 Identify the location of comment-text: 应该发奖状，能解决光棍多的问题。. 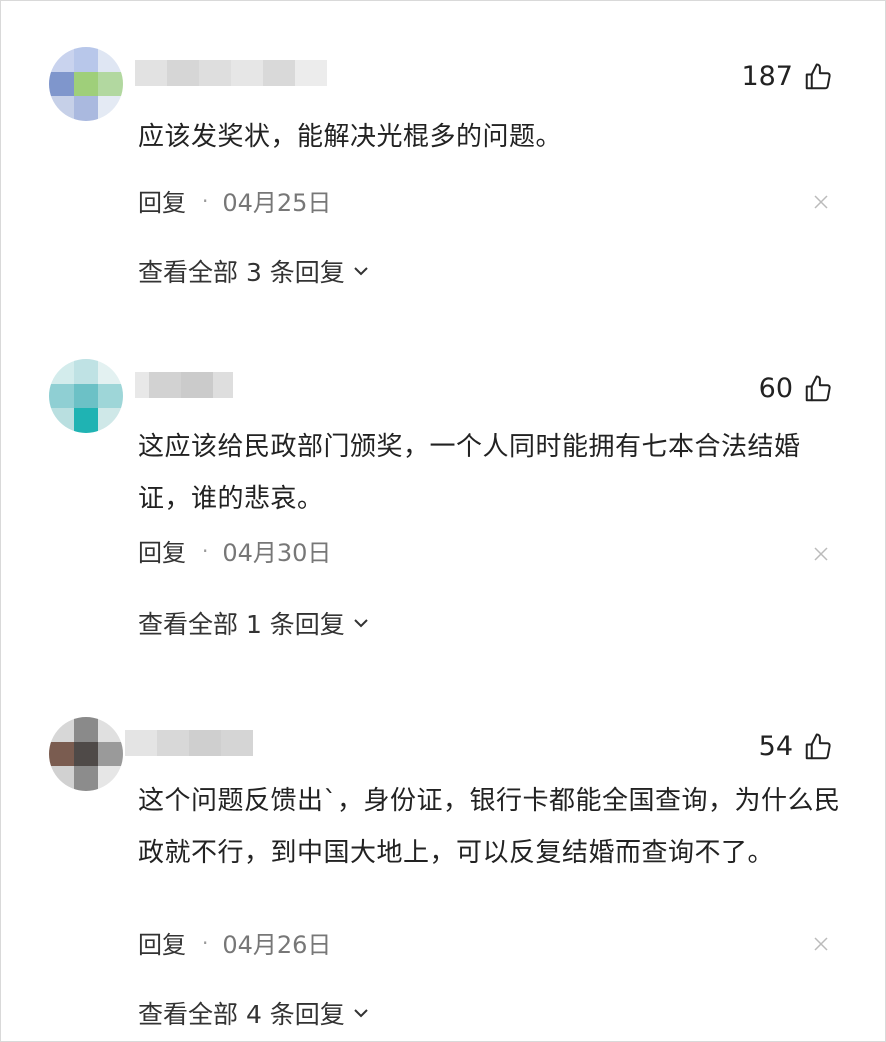
(350, 137).